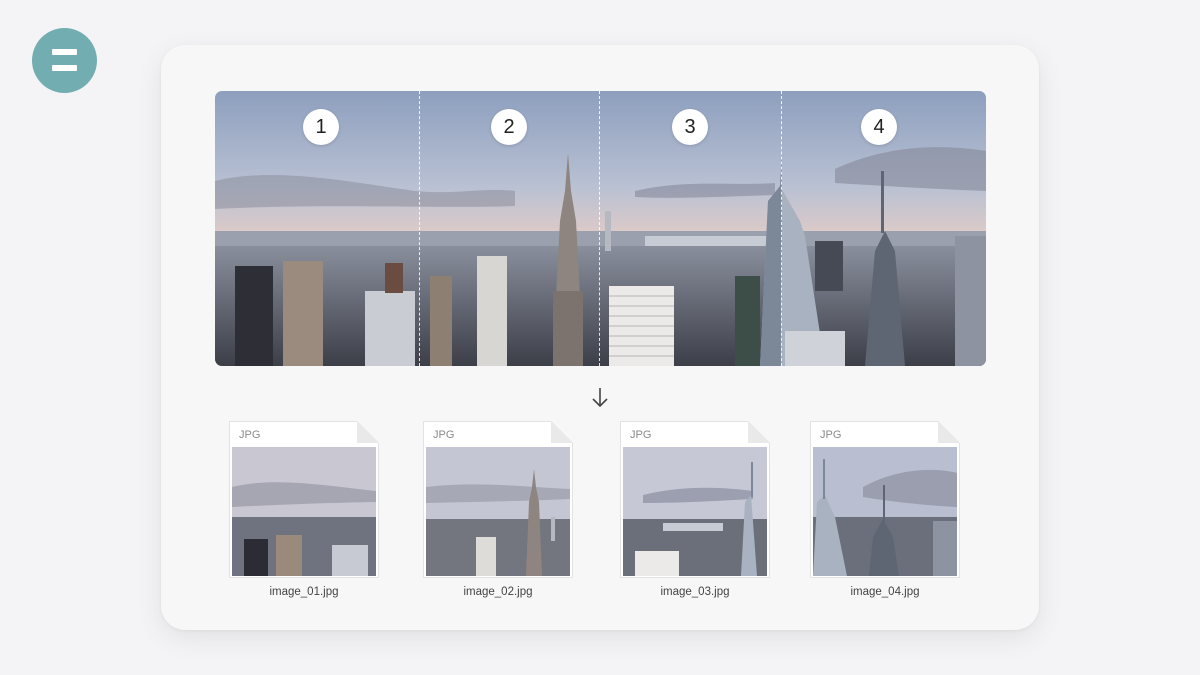 The width and height of the screenshot is (1200, 675). I want to click on file-card-4: JPG, so click(885, 499).